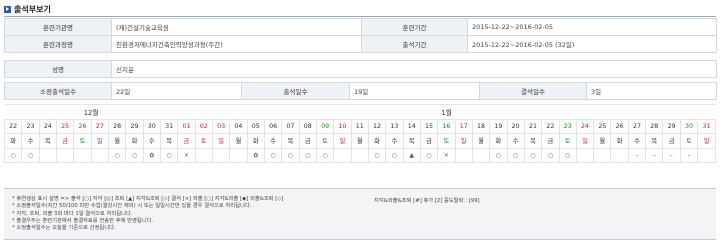 This screenshot has width=720, height=246. Describe the element at coordinates (359, 126) in the screenshot. I see `day-number: 11` at that location.